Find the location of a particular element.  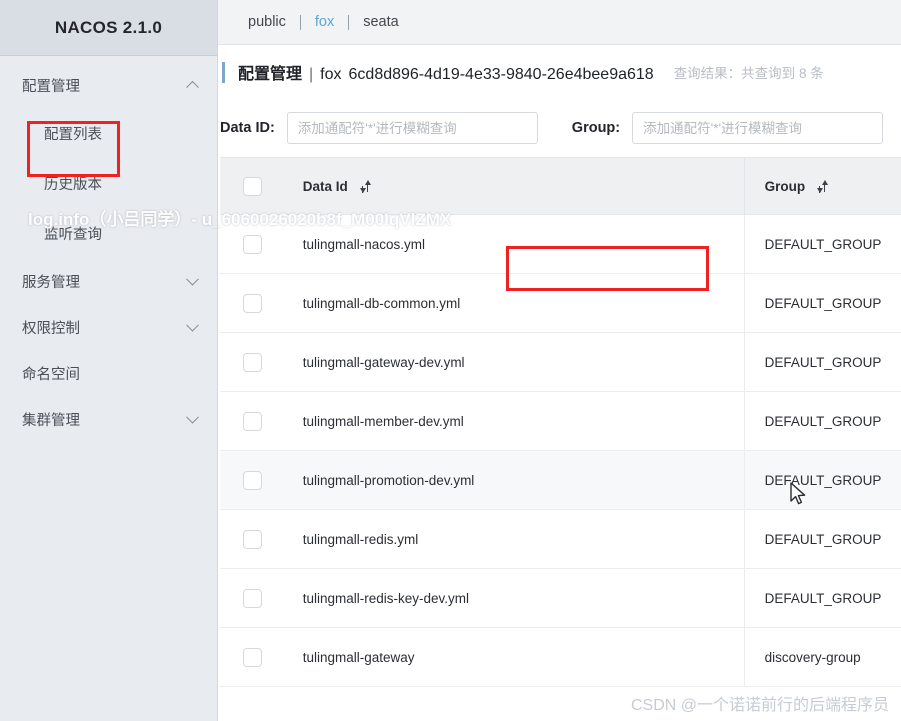

select-all-checkbox is located at coordinates (252, 186).